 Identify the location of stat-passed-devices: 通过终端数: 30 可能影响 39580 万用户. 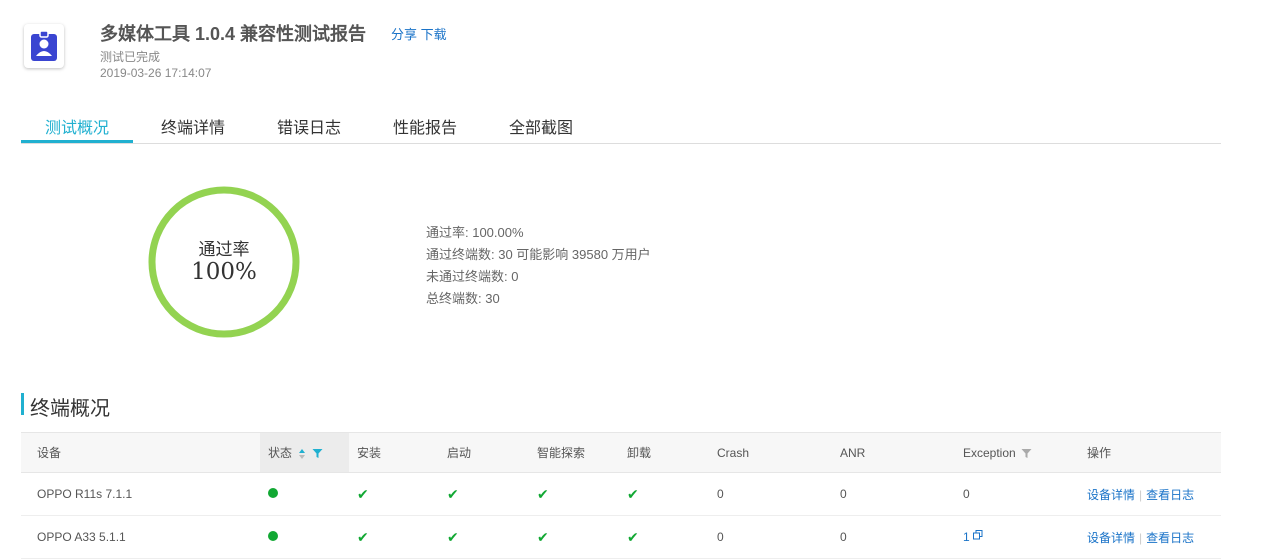
(538, 254).